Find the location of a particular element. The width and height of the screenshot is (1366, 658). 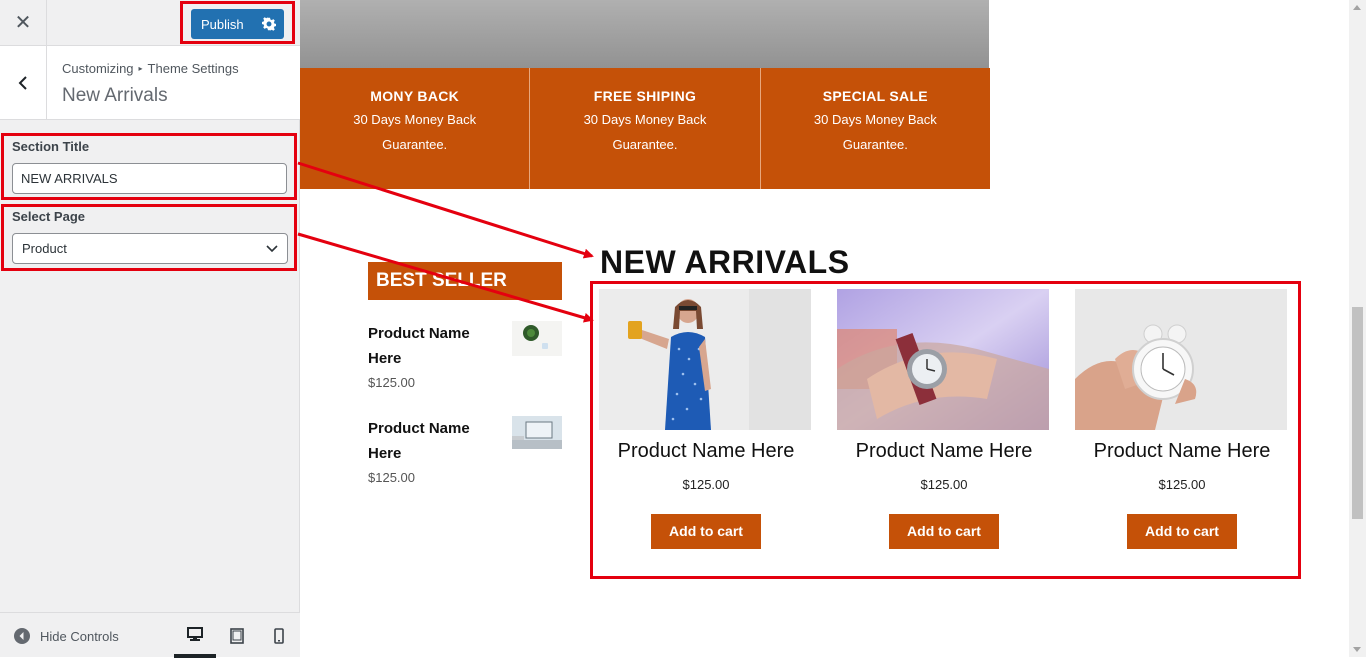

hide-controls-button: Hide Controls is located at coordinates (66, 636).